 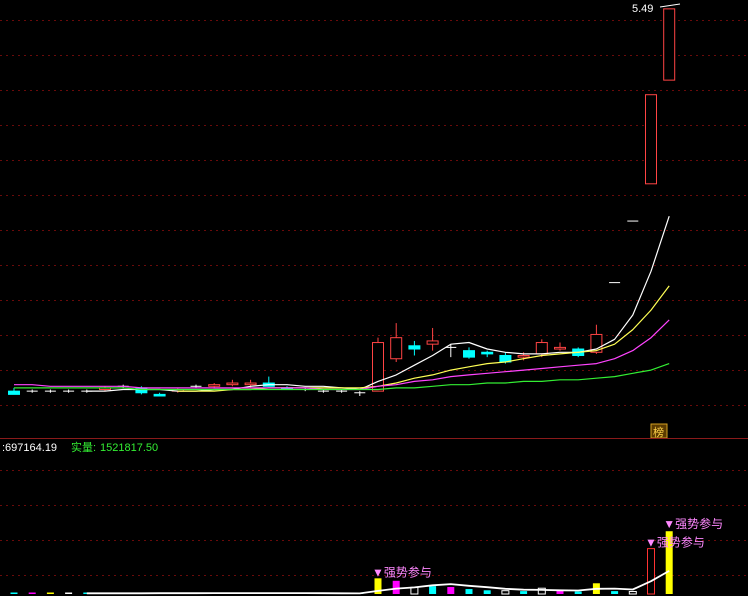 I want to click on real-volume-value: 1521817.50, so click(x=129, y=448).